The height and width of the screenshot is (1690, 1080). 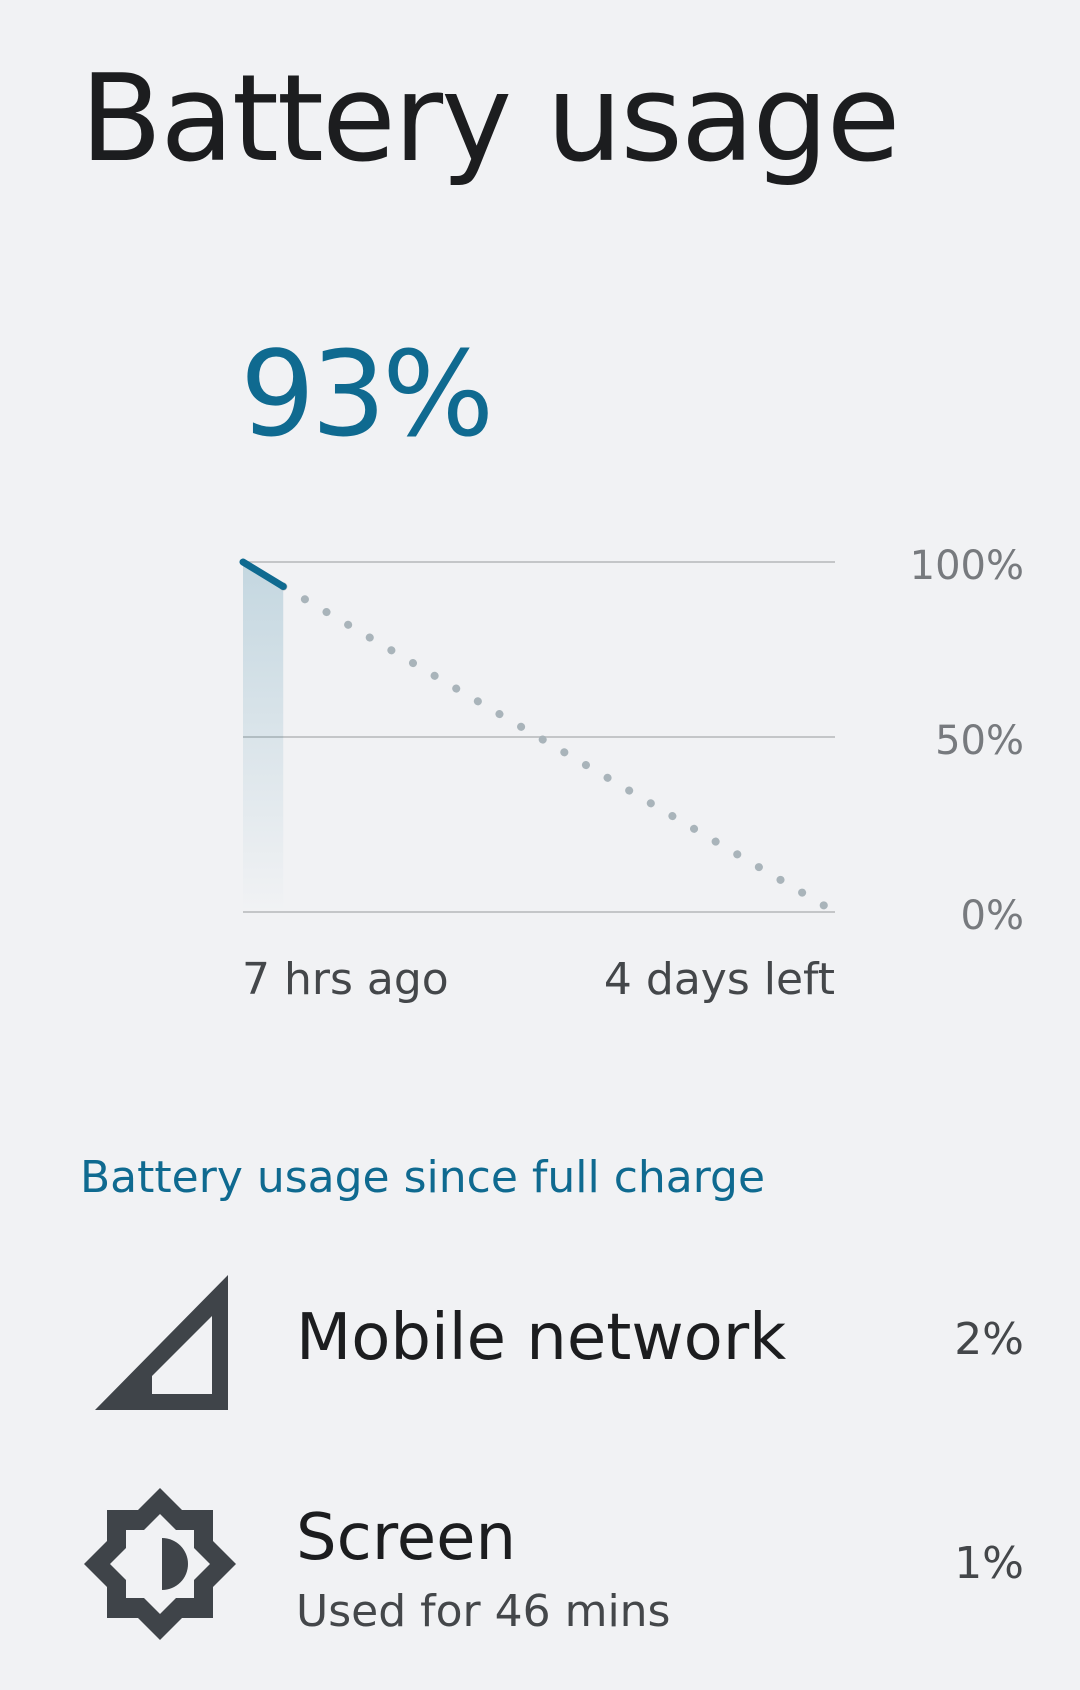 I want to click on x-label-end: 4 days left, so click(x=719, y=979).